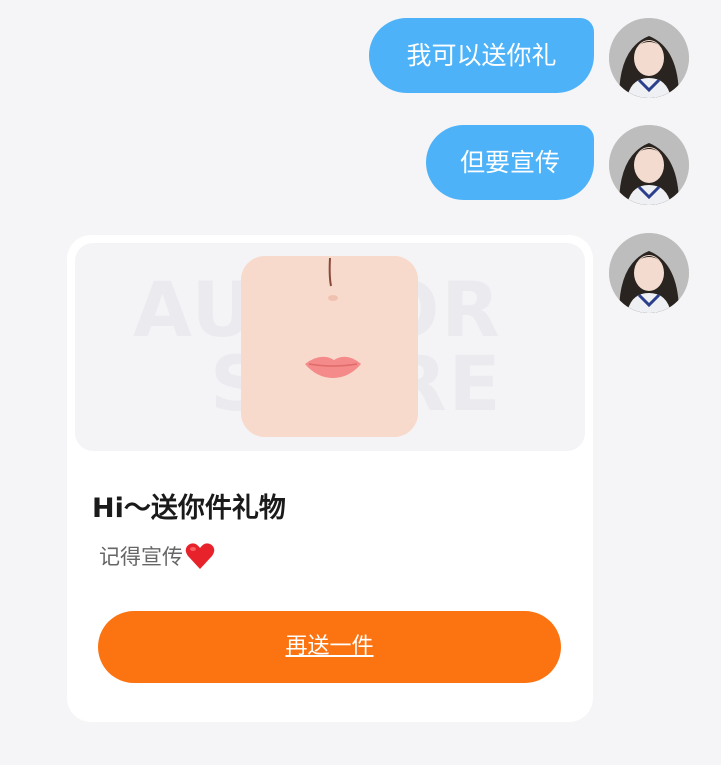 This screenshot has height=765, width=721. I want to click on chat-bubble: 但要宣传, so click(510, 162).